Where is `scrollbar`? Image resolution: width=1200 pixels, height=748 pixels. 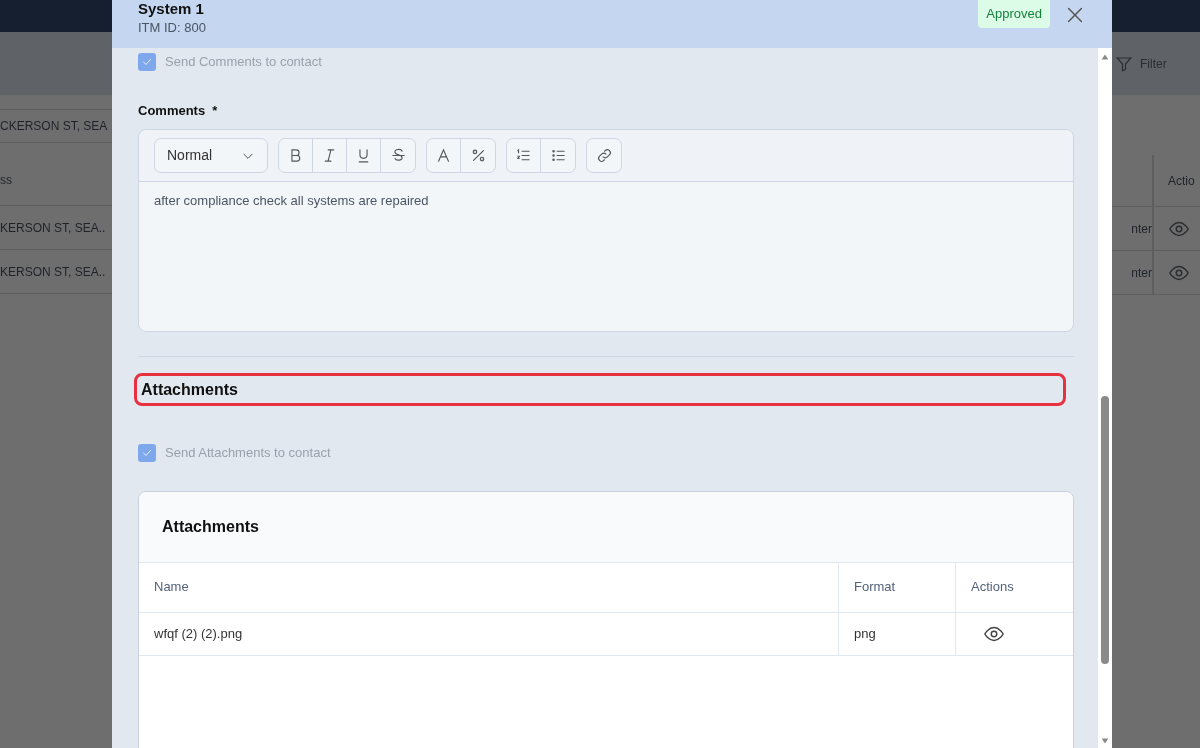
scrollbar is located at coordinates (1105, 398).